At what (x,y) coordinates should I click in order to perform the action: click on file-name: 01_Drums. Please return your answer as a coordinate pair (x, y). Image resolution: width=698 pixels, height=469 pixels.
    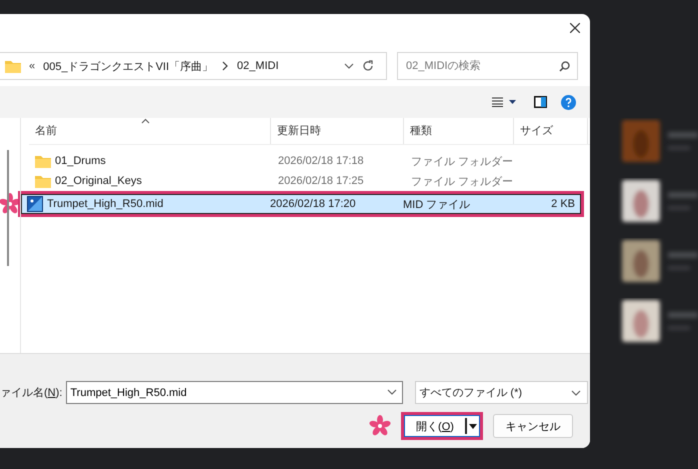
    Looking at the image, I should click on (80, 161).